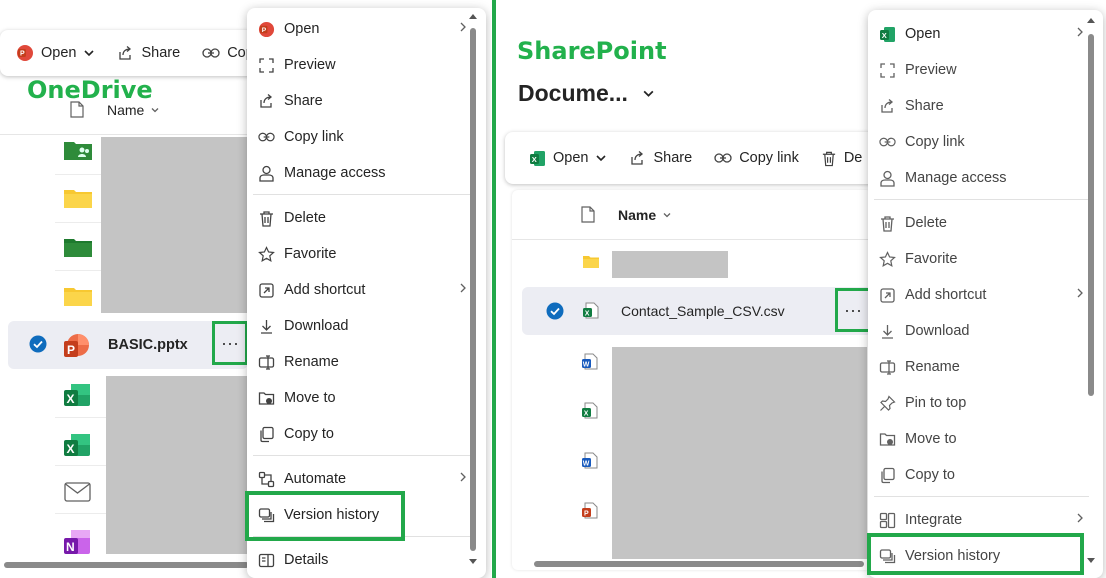 Image resolution: width=1106 pixels, height=578 pixels. I want to click on selected-file-name: BASIC.pptx, so click(148, 345).